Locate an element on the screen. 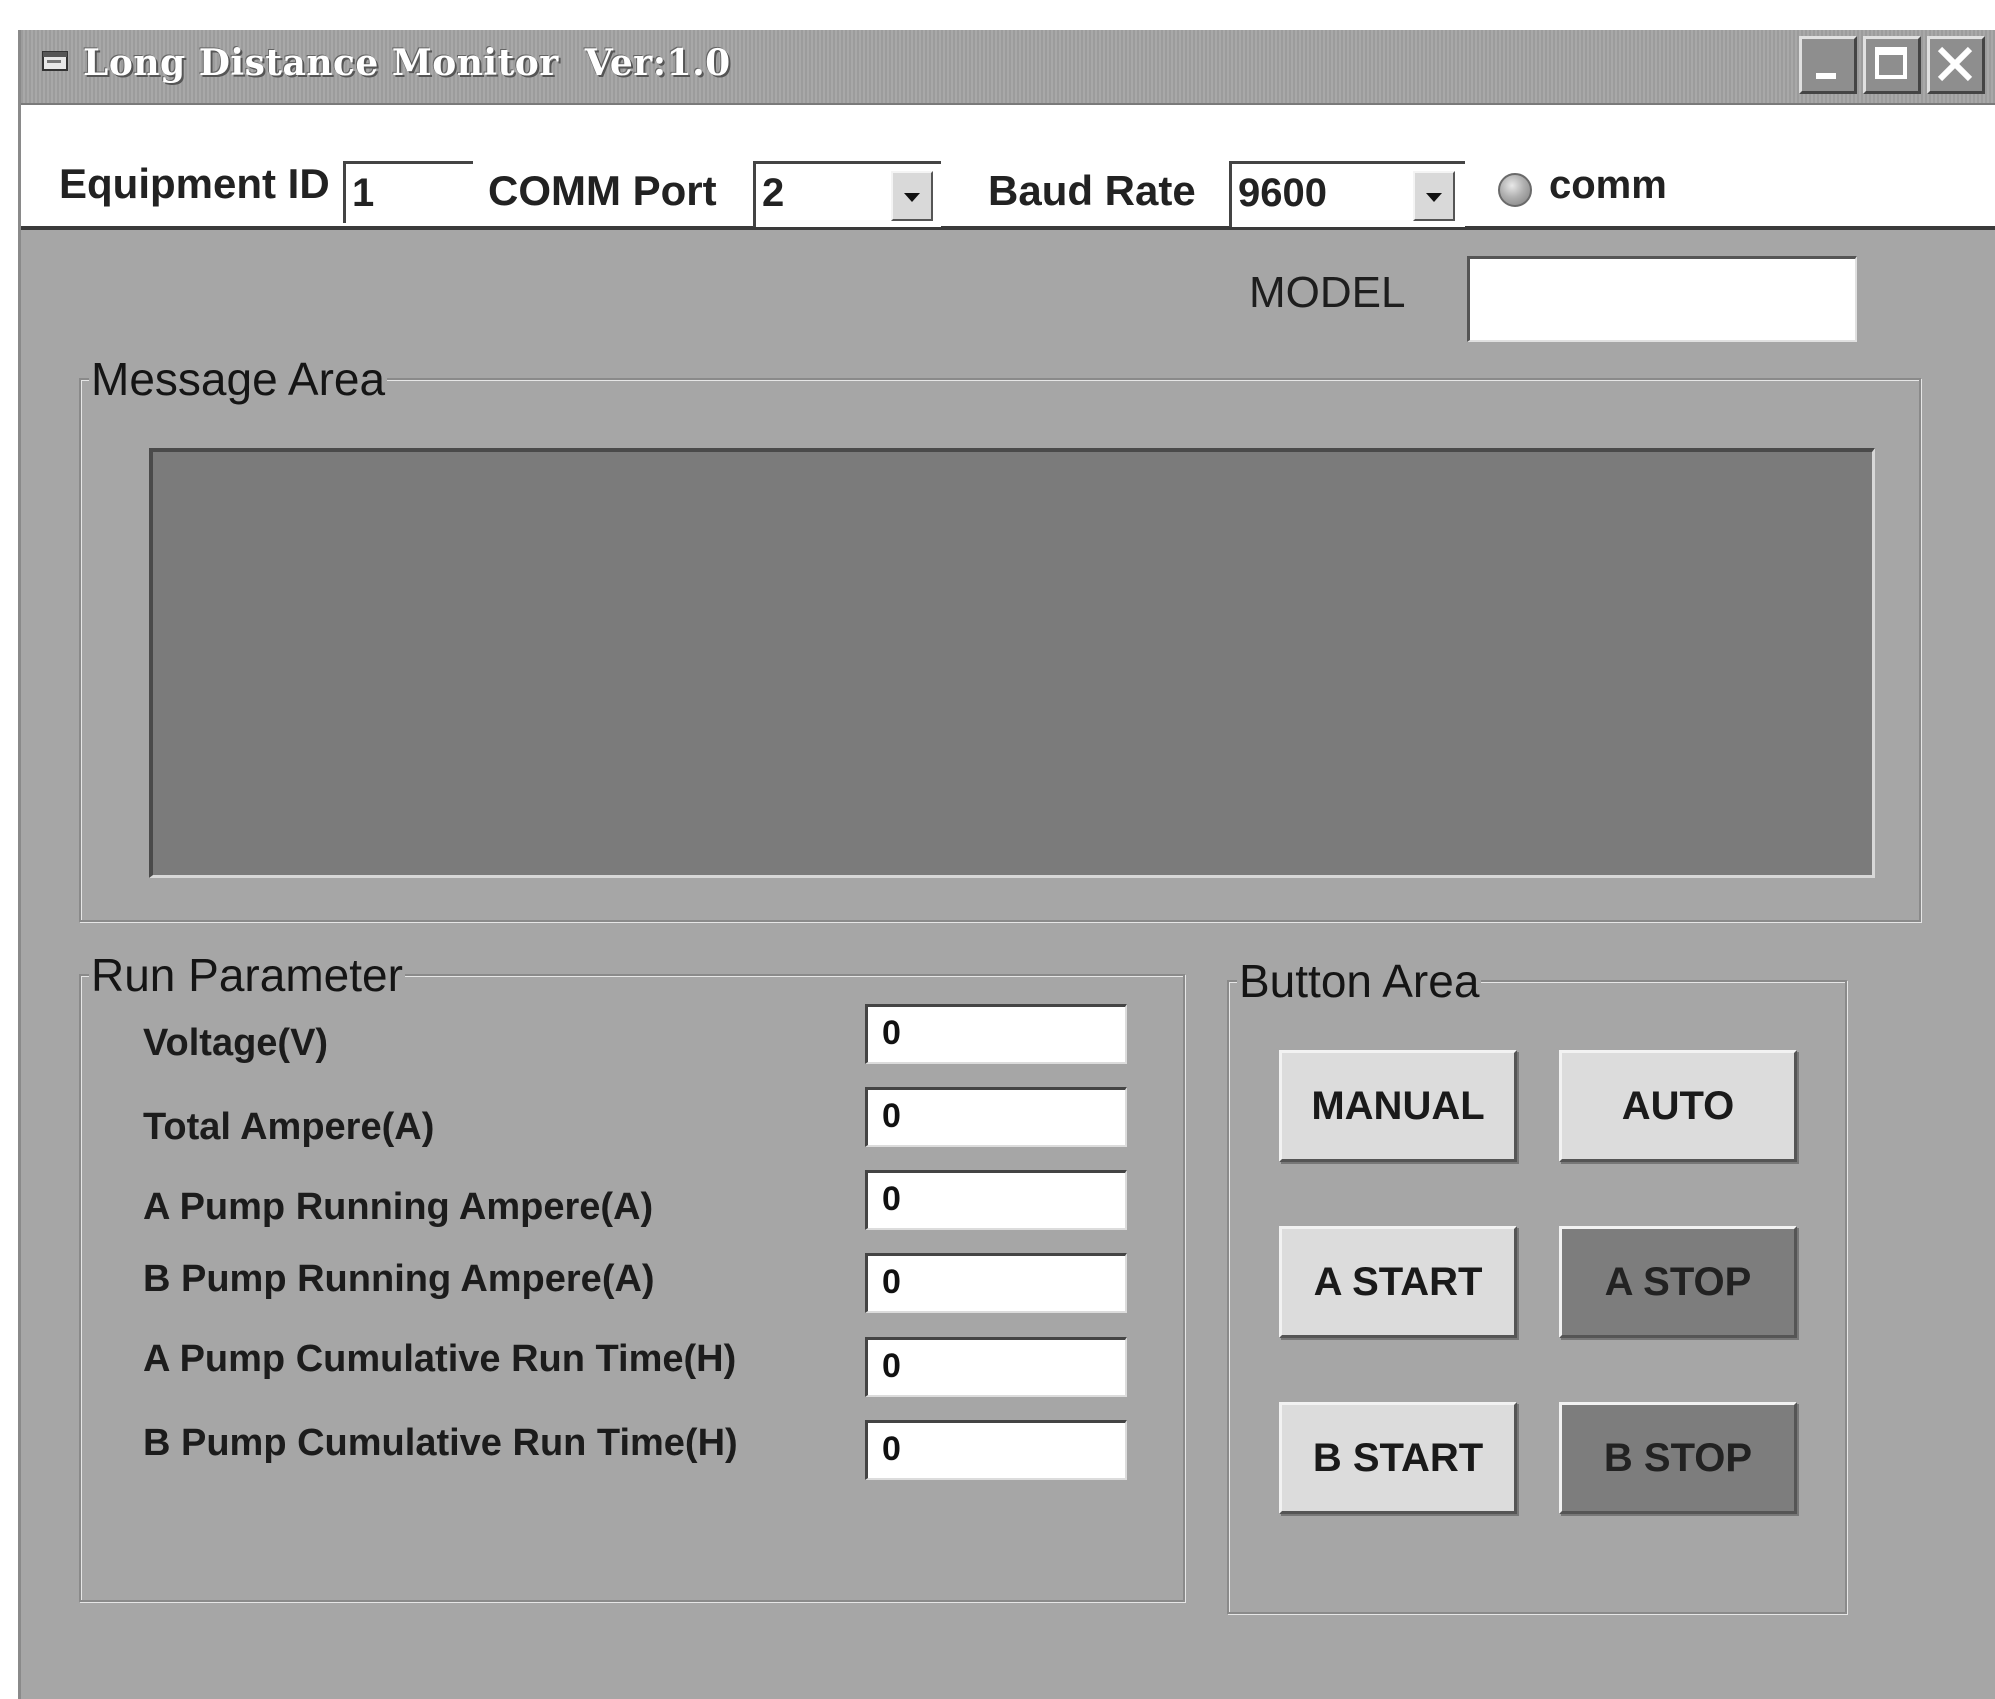  minimize-icon is located at coordinates (1826, 76).